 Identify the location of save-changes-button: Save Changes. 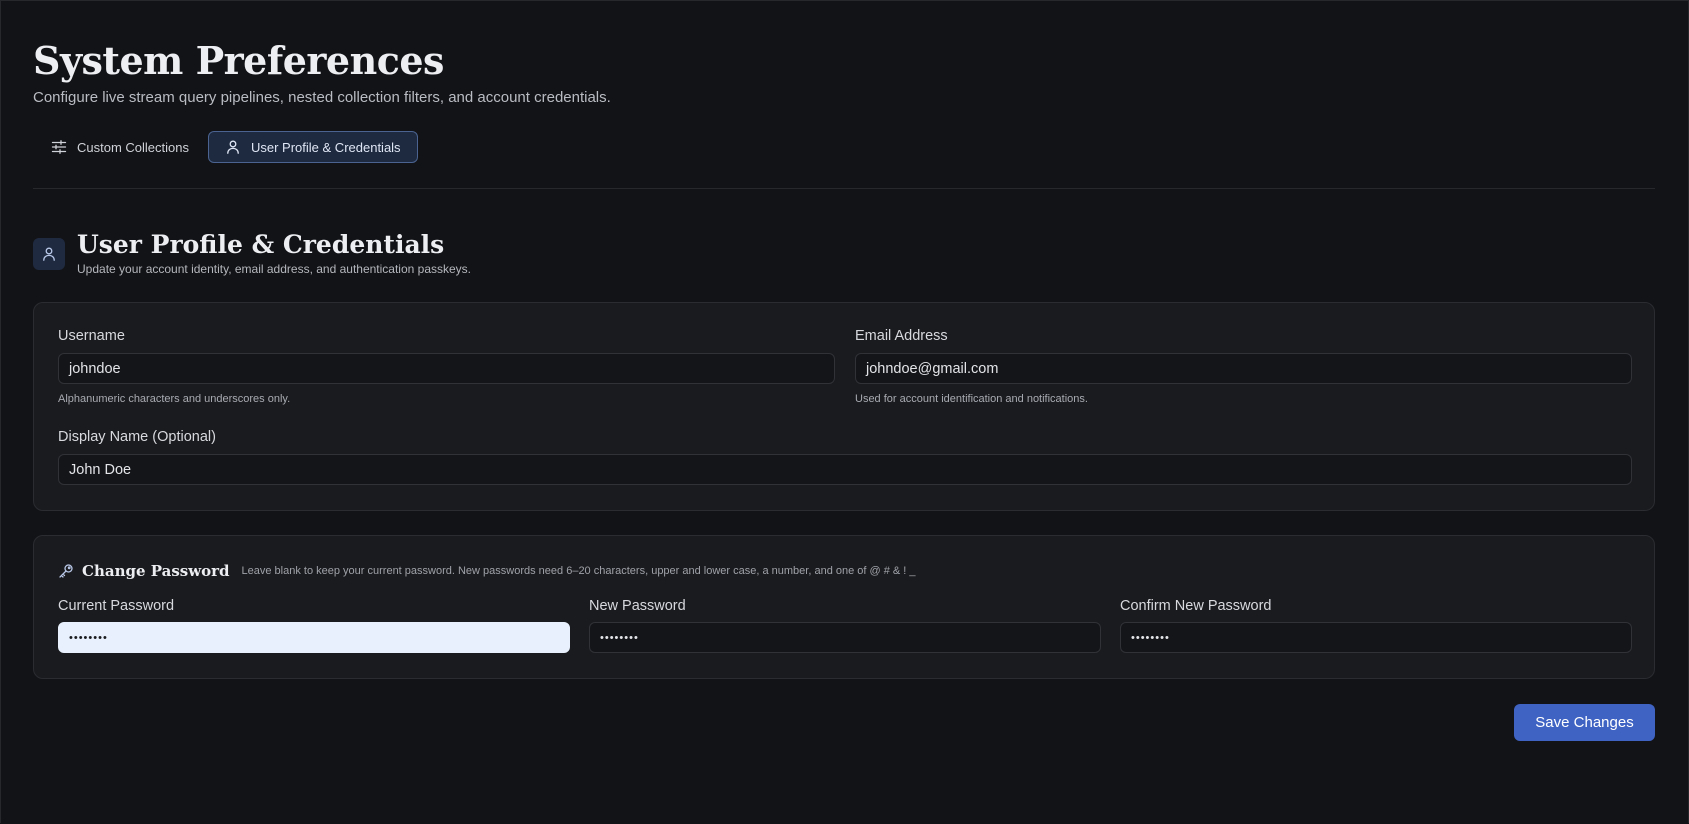
(1584, 722).